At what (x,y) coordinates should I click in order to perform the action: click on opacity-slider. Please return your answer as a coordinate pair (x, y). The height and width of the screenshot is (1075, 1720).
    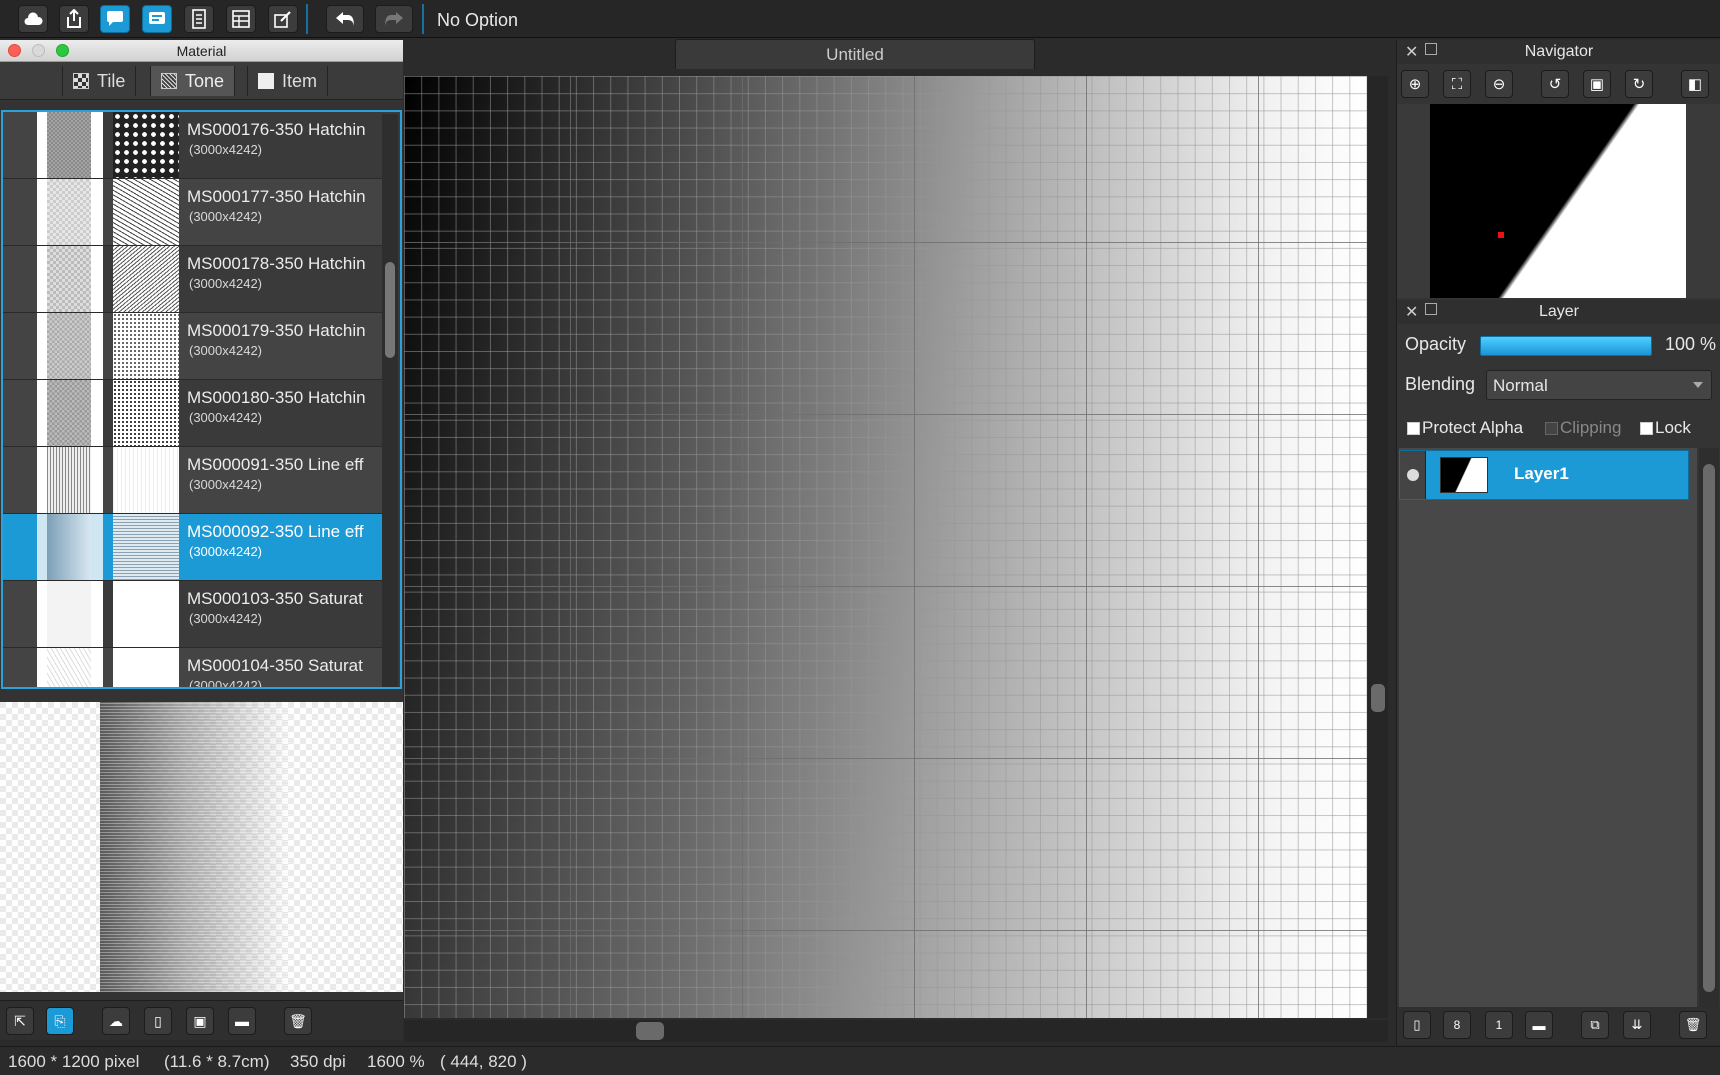
    Looking at the image, I should click on (1566, 346).